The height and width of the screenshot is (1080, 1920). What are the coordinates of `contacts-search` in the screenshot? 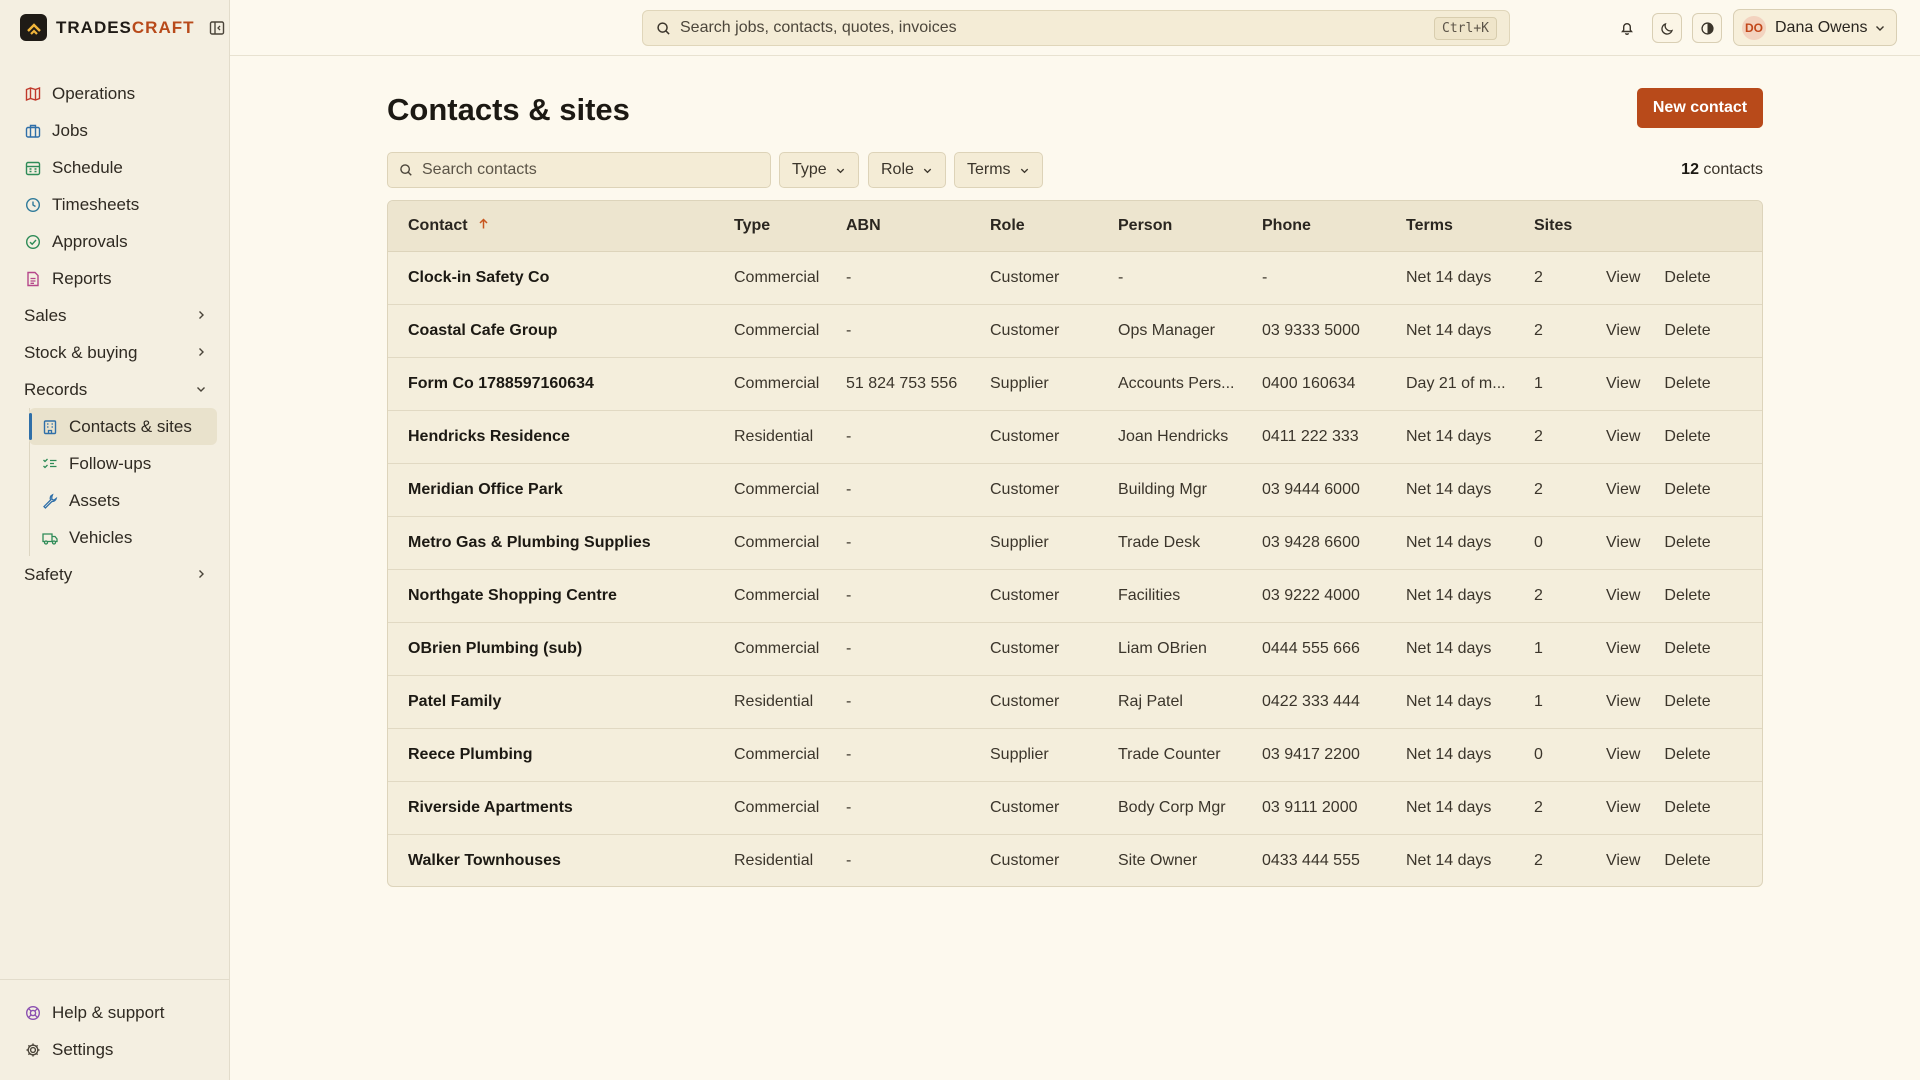 It's located at (579, 170).